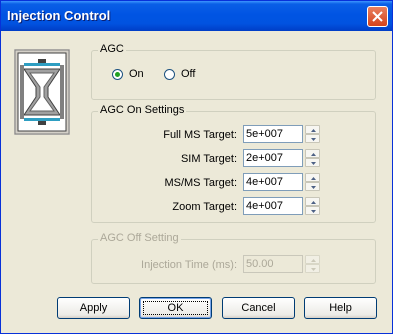 Image resolution: width=393 pixels, height=334 pixels. Describe the element at coordinates (258, 308) in the screenshot. I see `cancel-button: Cancel` at that location.